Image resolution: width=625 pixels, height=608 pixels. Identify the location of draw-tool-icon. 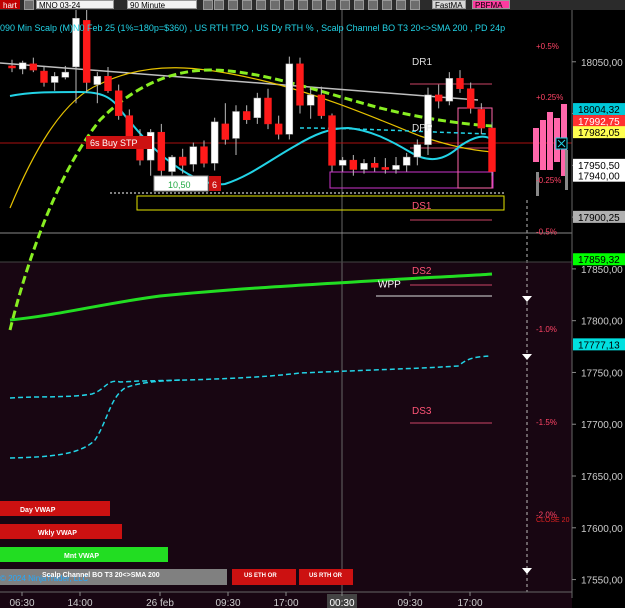
(247, 5).